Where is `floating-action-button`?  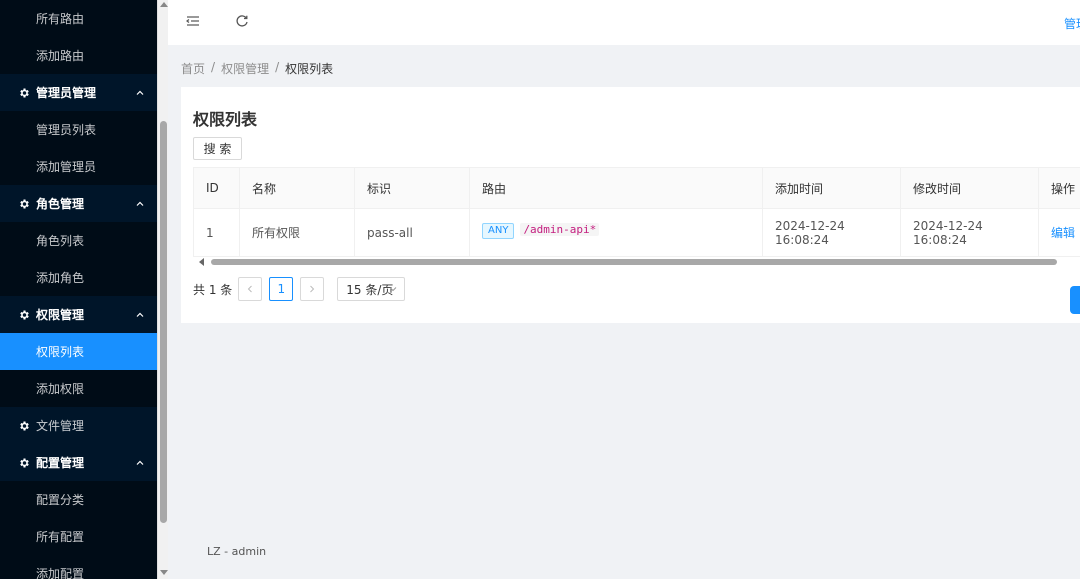 floating-action-button is located at coordinates (1075, 300).